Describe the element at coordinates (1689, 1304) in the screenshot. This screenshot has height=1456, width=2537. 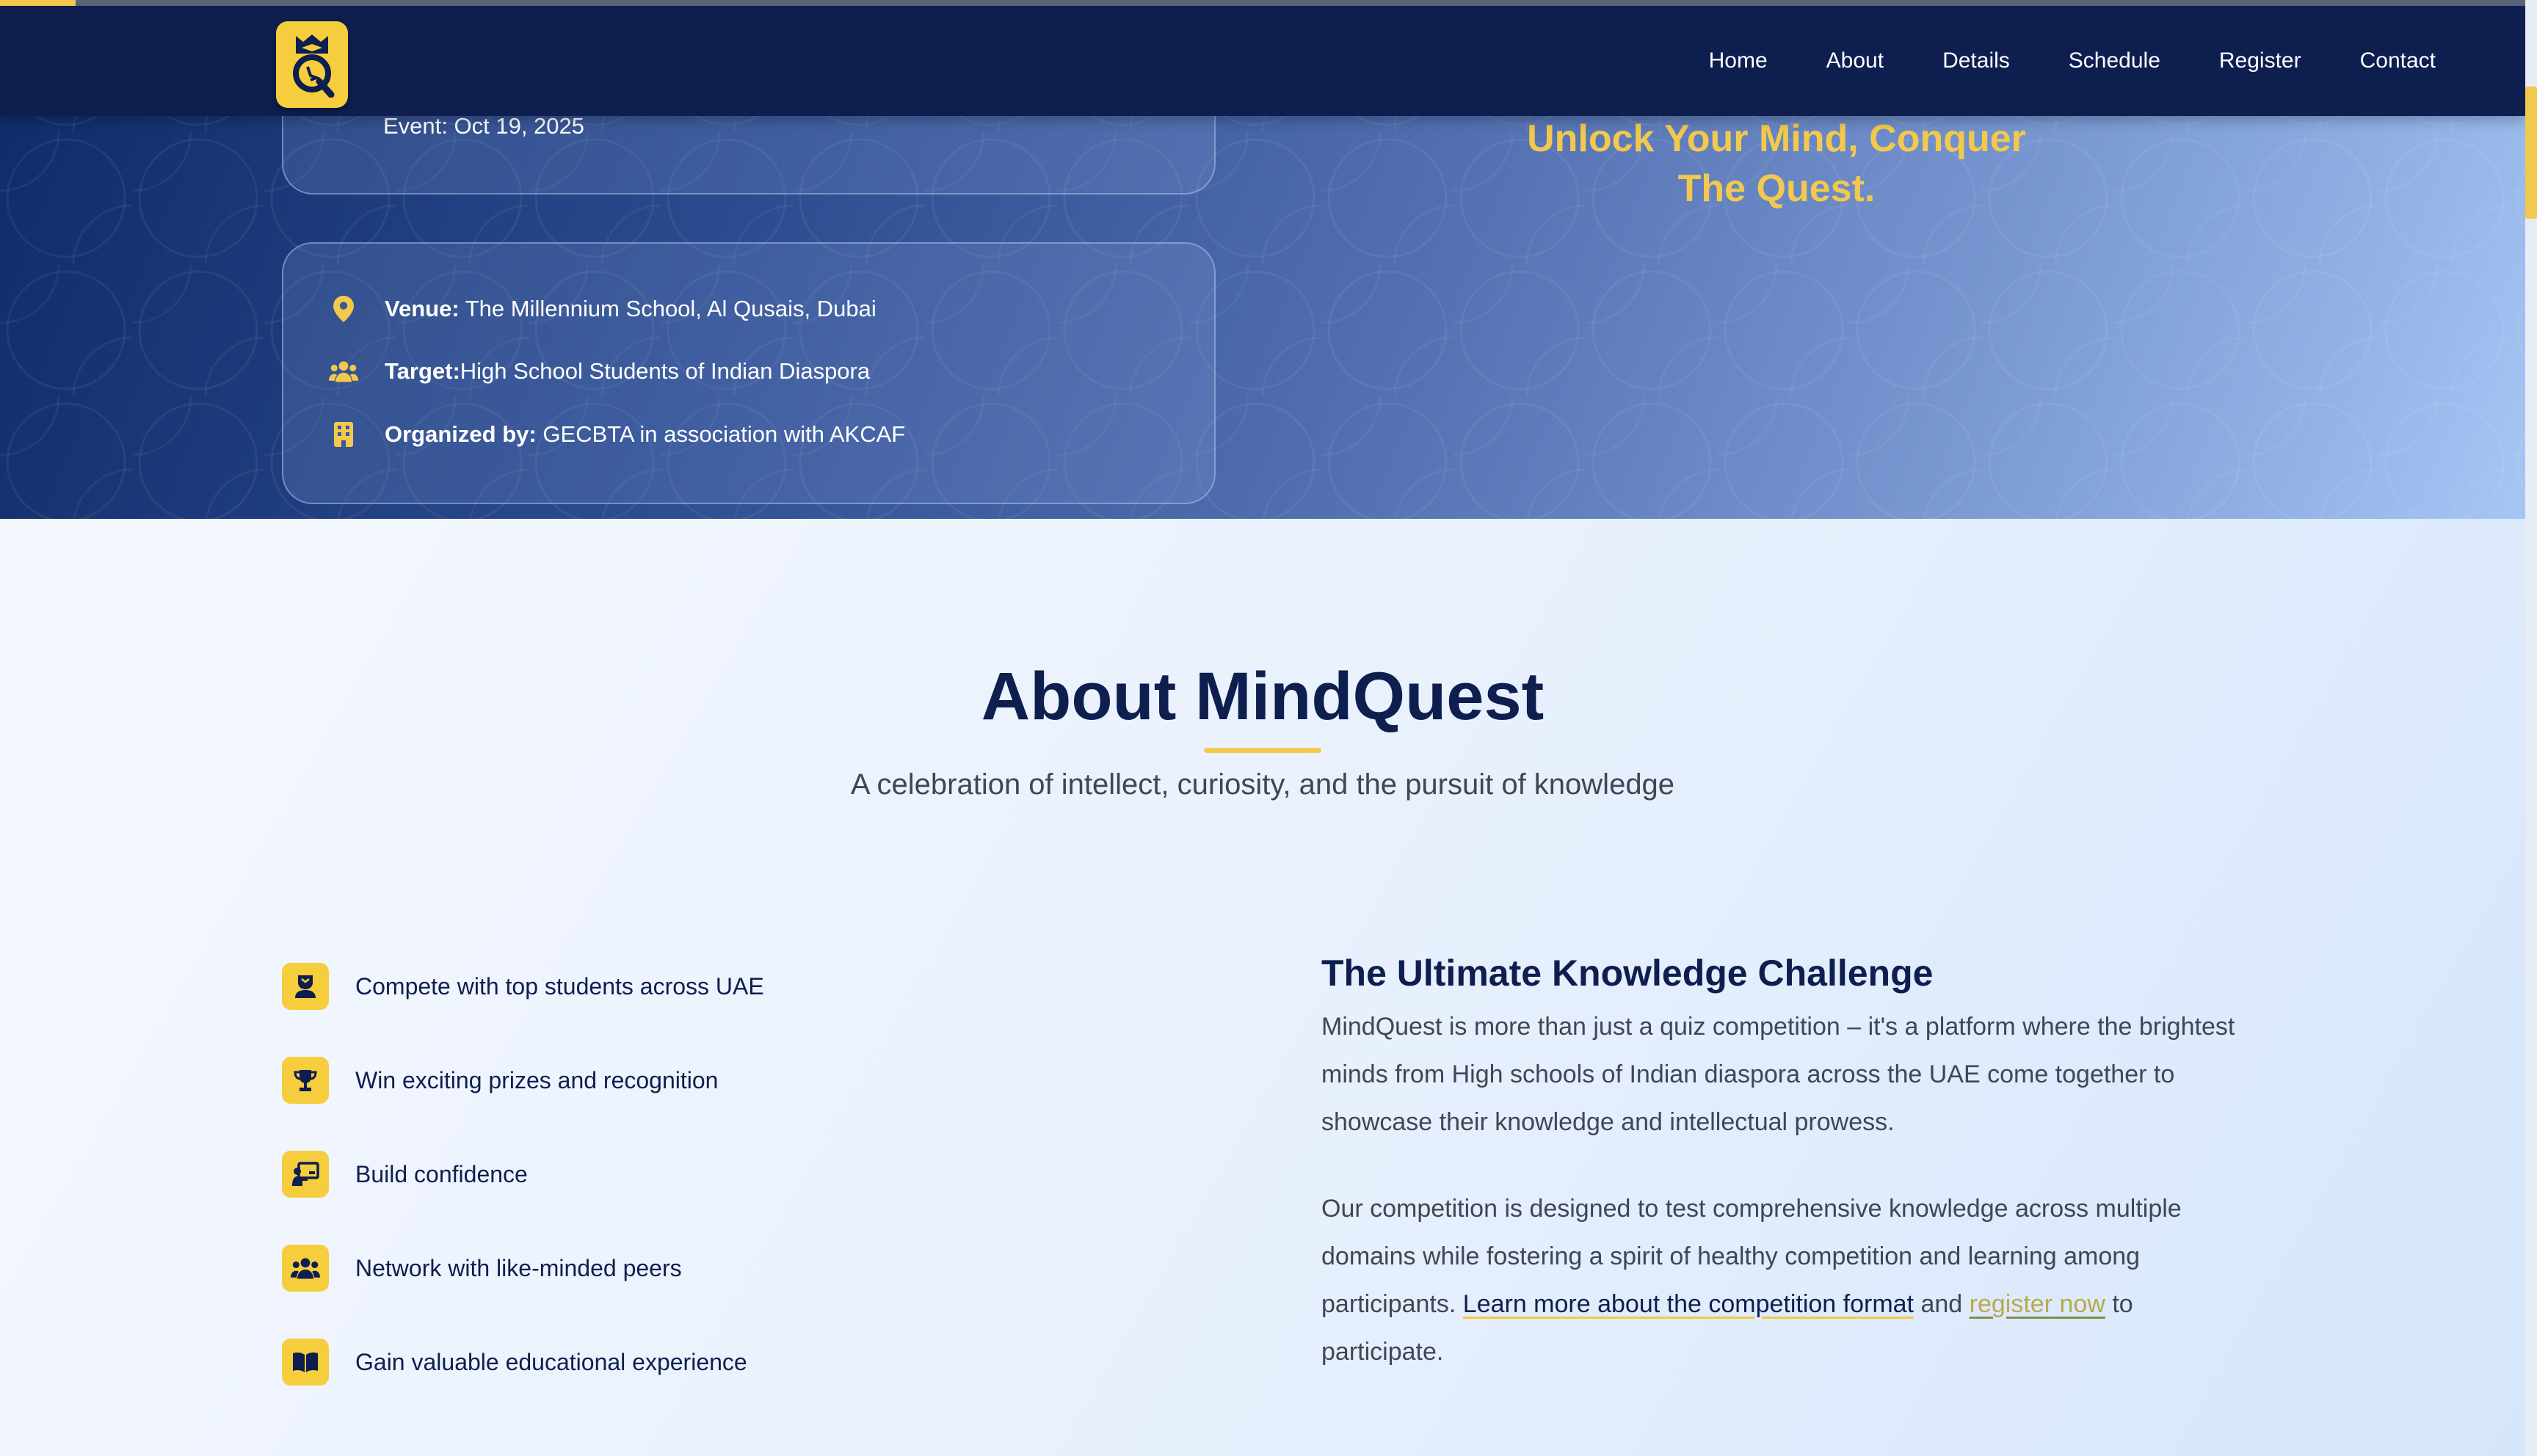
I see `competition-format-link: Learn more about the competition format` at that location.